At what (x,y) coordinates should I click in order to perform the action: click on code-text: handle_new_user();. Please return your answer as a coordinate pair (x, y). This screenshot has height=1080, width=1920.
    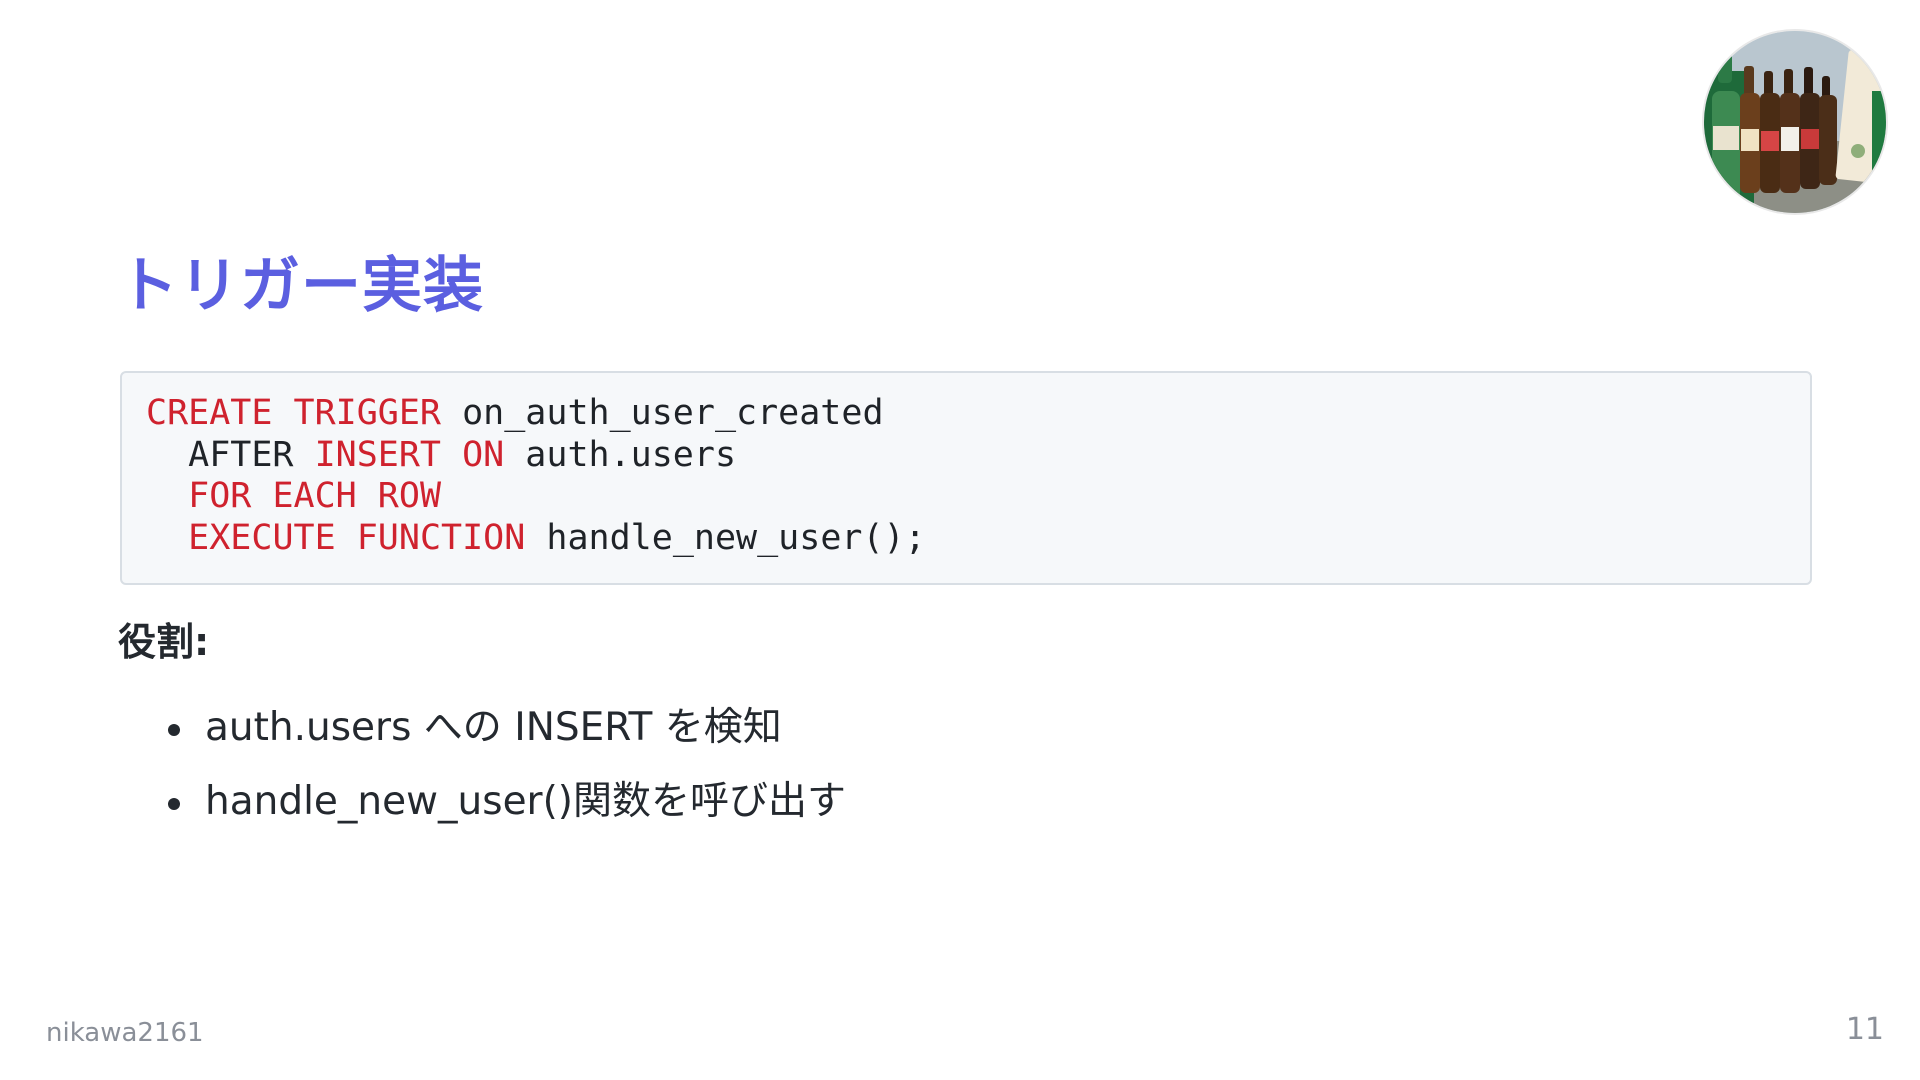
    Looking at the image, I should click on (725, 537).